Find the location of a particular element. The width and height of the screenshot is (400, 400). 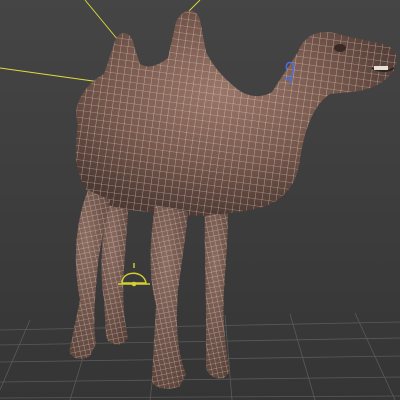

camel-eye is located at coordinates (340, 48).